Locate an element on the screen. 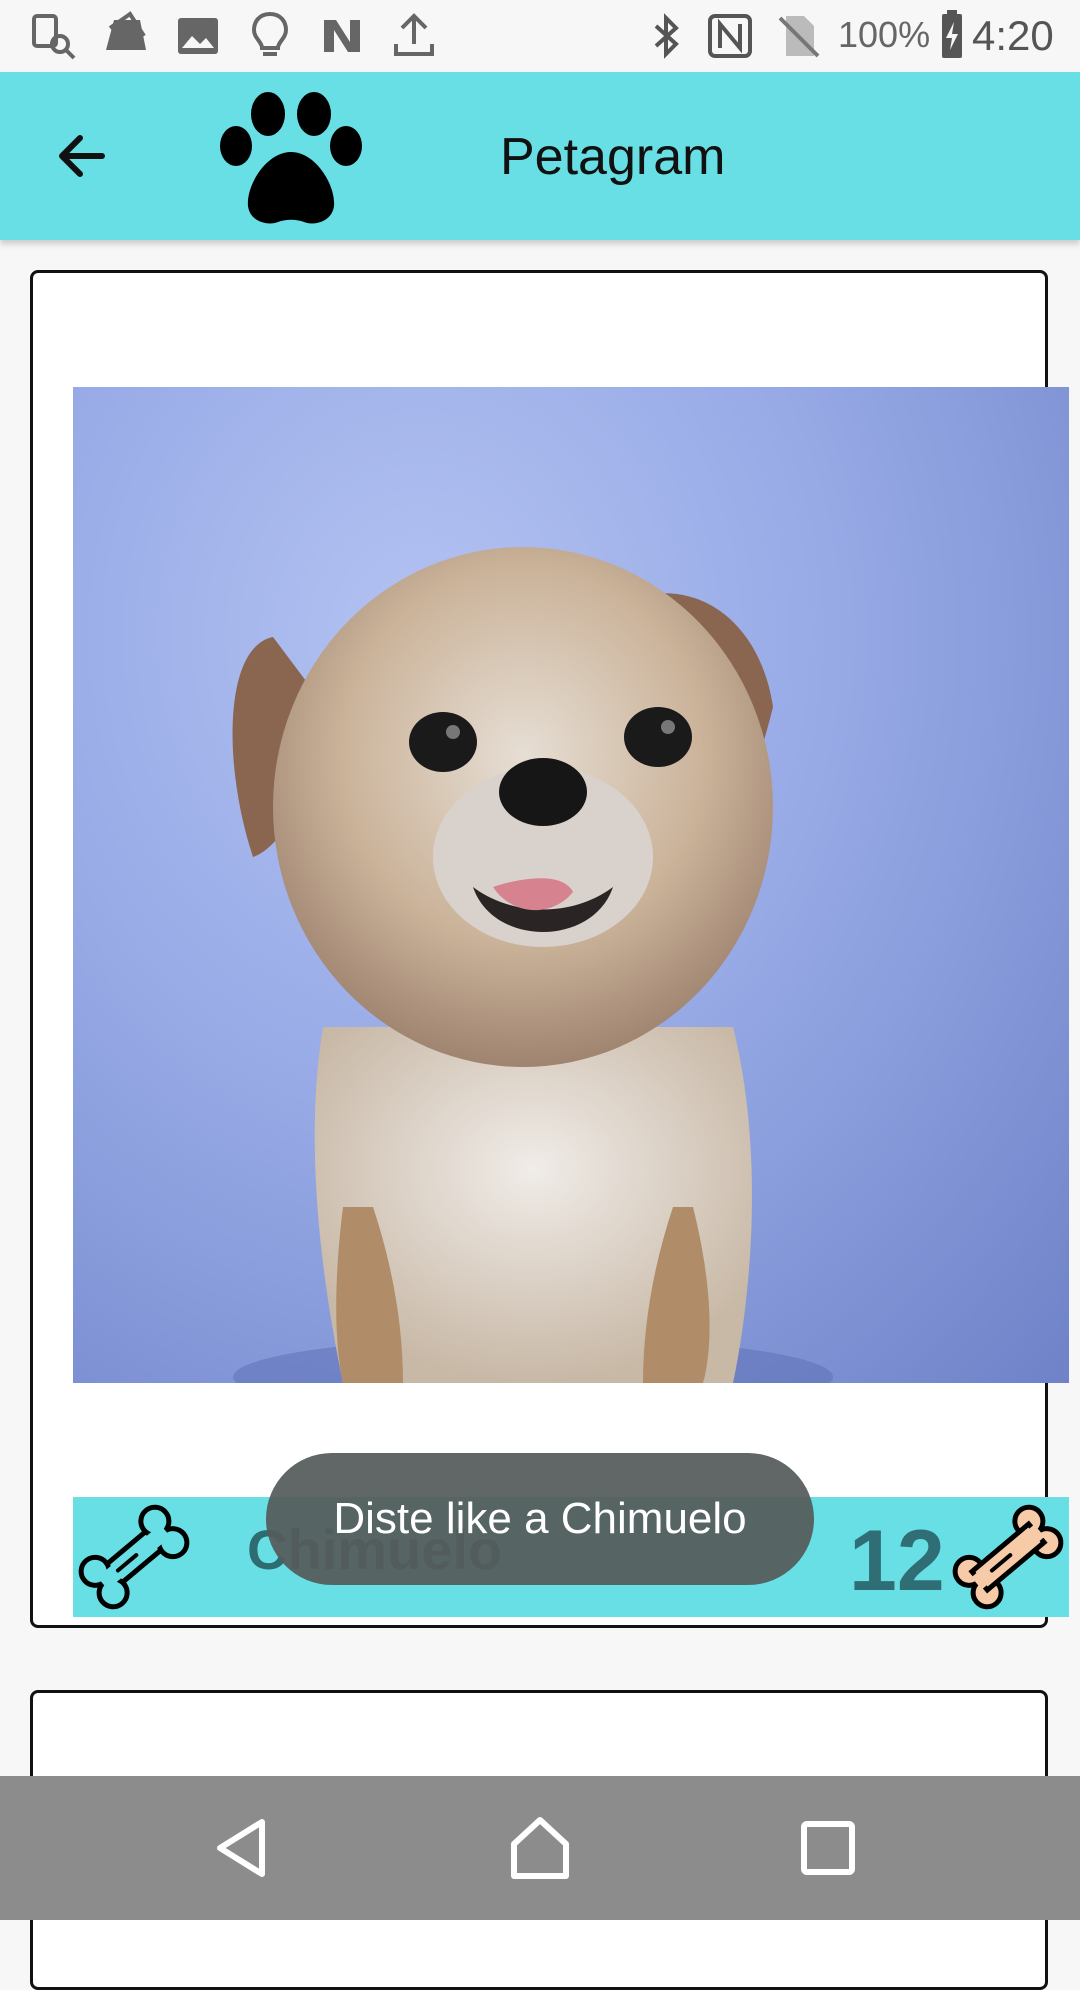 The image size is (1080, 1990). app-toolbar: Petagram is located at coordinates (540, 156).